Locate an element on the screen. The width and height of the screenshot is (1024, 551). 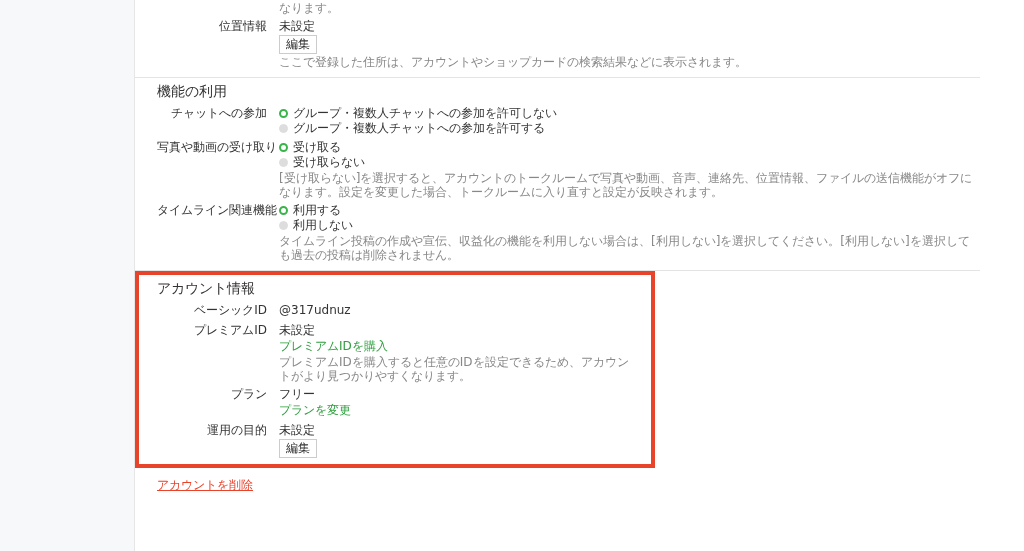
help-text: プレミアムIDを購入すると任意のIDを設定できるため、アカウントがより見つかりやすくなります。 is located at coordinates (454, 369).